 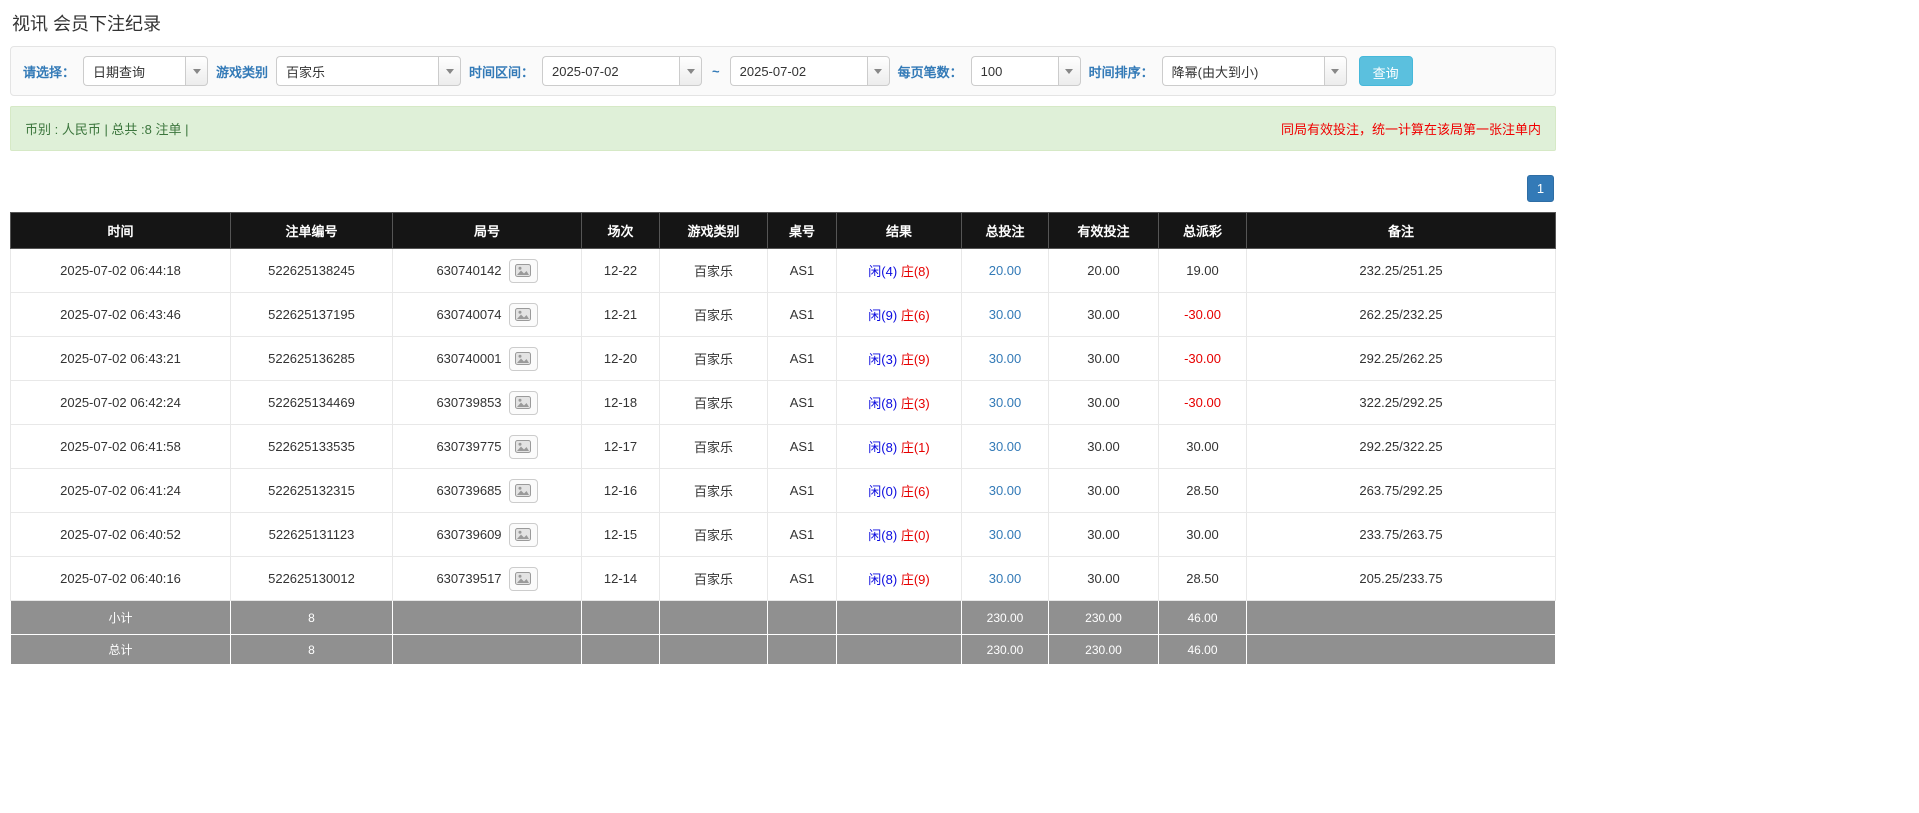 I want to click on cell-round: 630740142, so click(x=487, y=270).